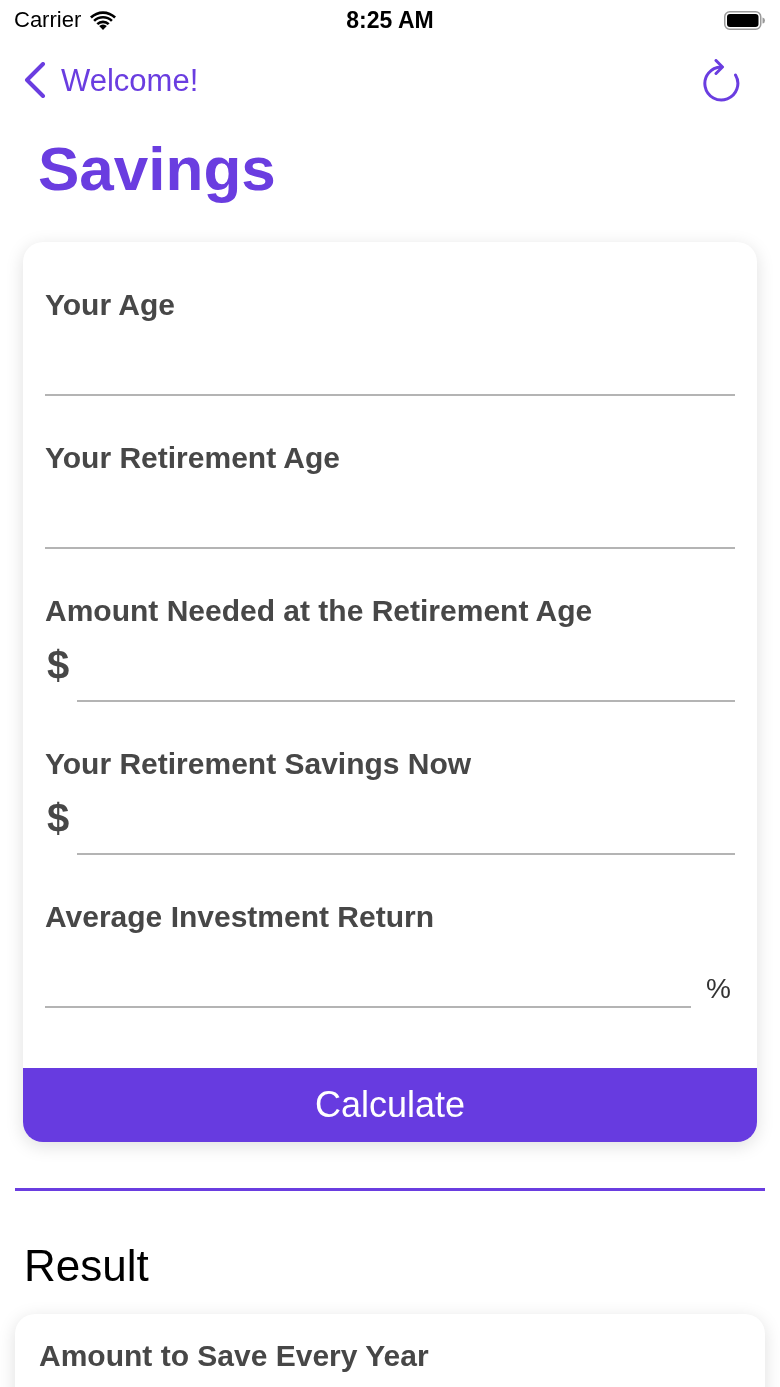 The image size is (780, 1387). Describe the element at coordinates (319, 611) in the screenshot. I see `field-label: Amount Needed at the Retirement Age` at that location.